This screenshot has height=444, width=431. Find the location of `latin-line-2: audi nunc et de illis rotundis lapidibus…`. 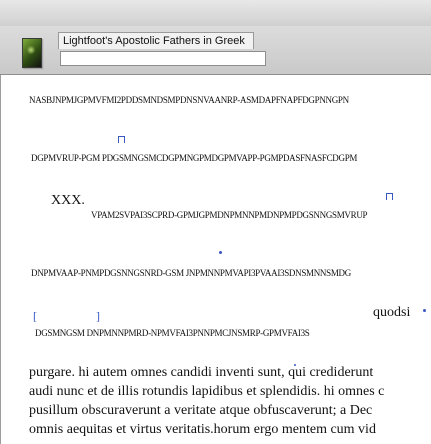

latin-line-2: audi nunc et de illis rotundis lapidibus… is located at coordinates (207, 391).